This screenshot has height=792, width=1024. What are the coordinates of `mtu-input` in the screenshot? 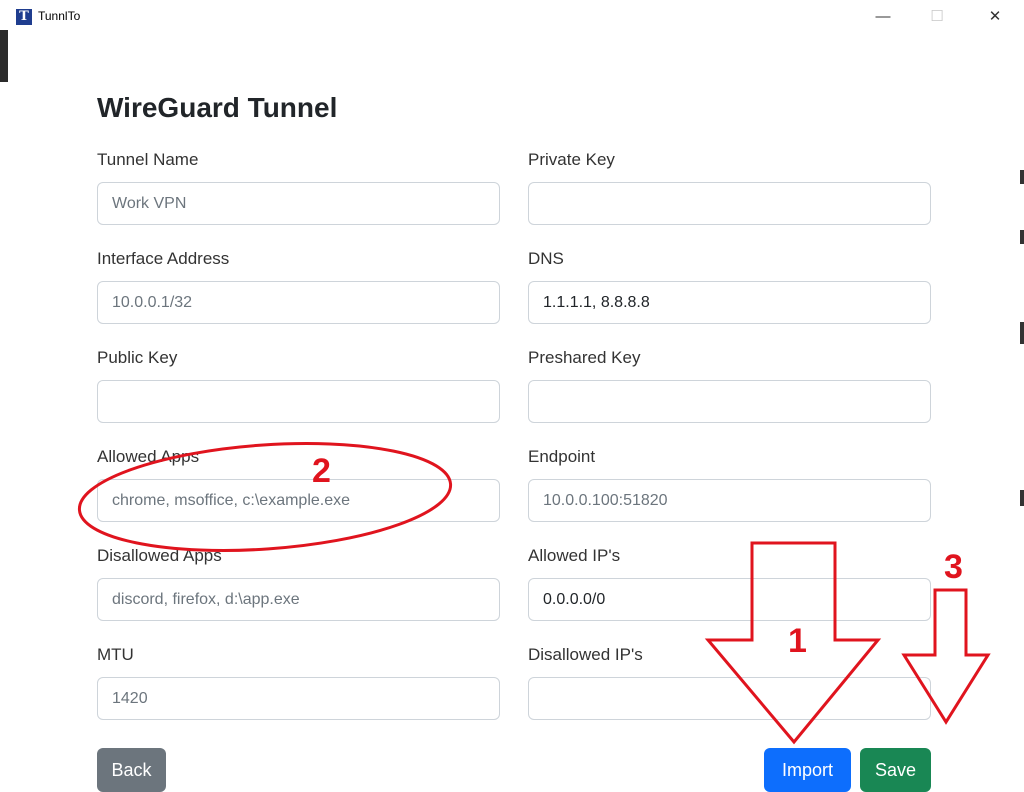 It's located at (298, 698).